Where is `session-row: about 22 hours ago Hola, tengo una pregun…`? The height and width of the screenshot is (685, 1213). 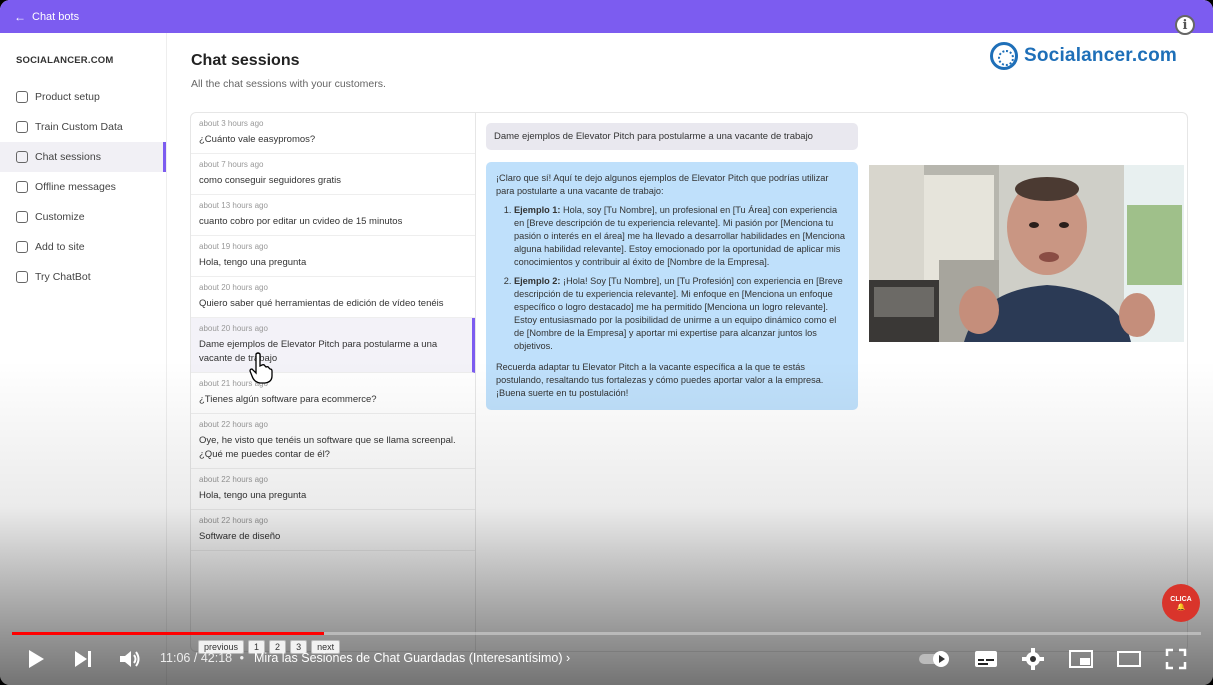
session-row: about 22 hours ago Hola, tengo una pregun… is located at coordinates (333, 489).